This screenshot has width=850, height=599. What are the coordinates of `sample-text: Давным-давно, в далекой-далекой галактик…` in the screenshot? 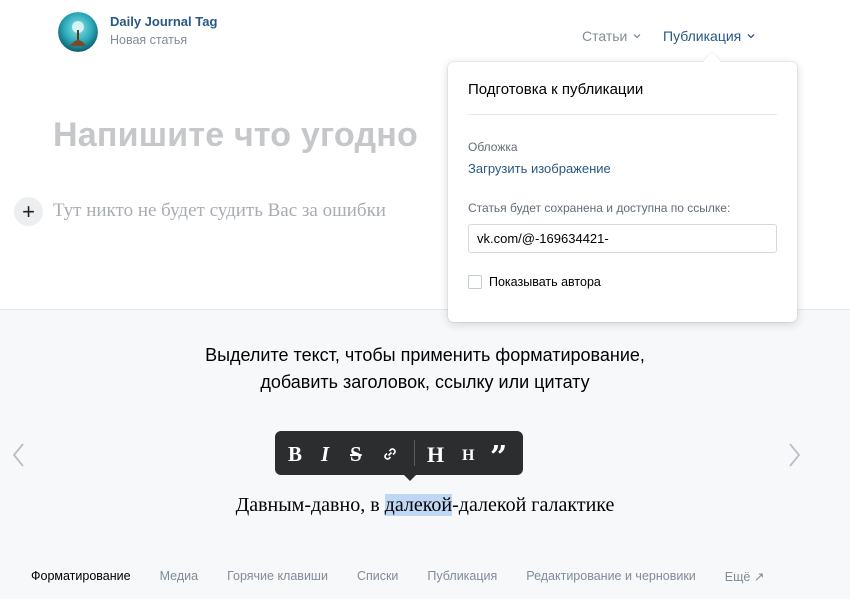 It's located at (425, 505).